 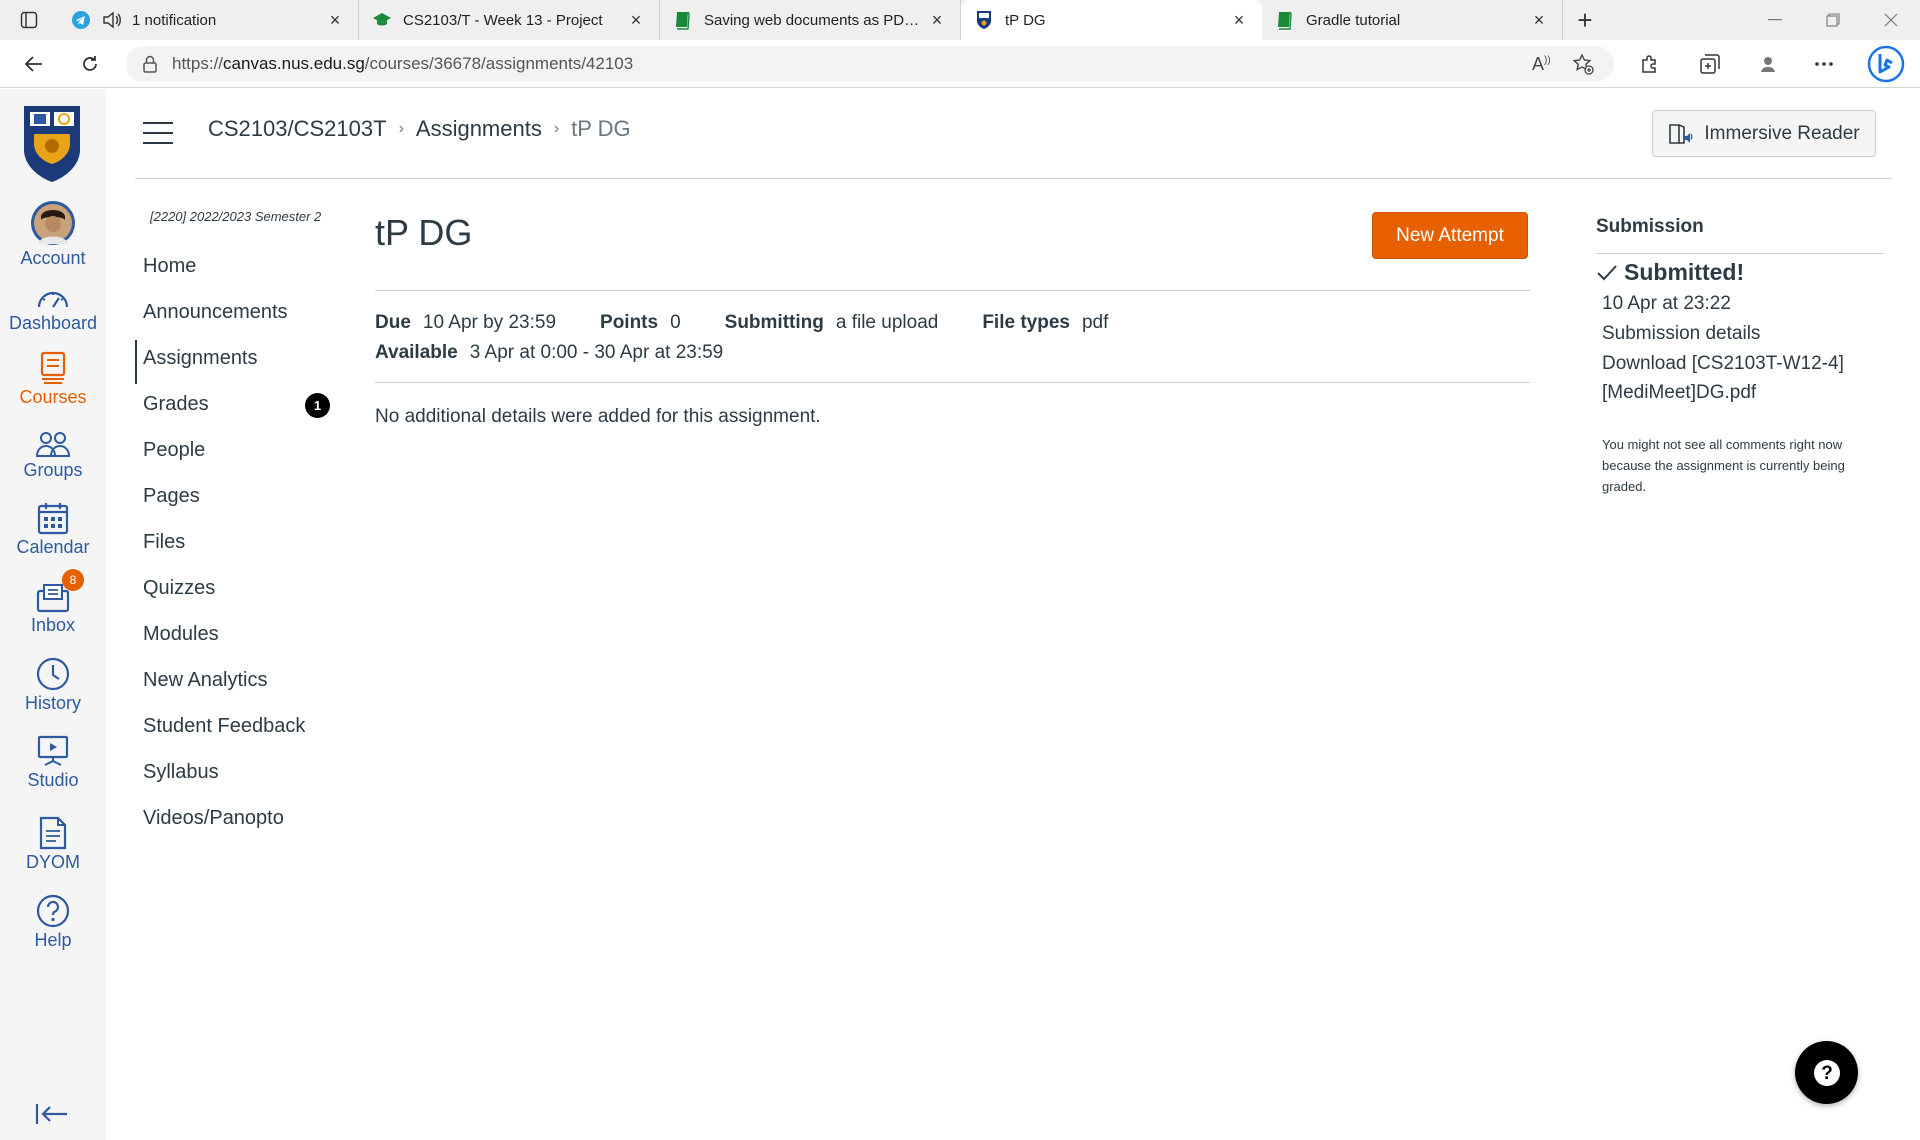 I want to click on check-icon, so click(x=1607, y=273).